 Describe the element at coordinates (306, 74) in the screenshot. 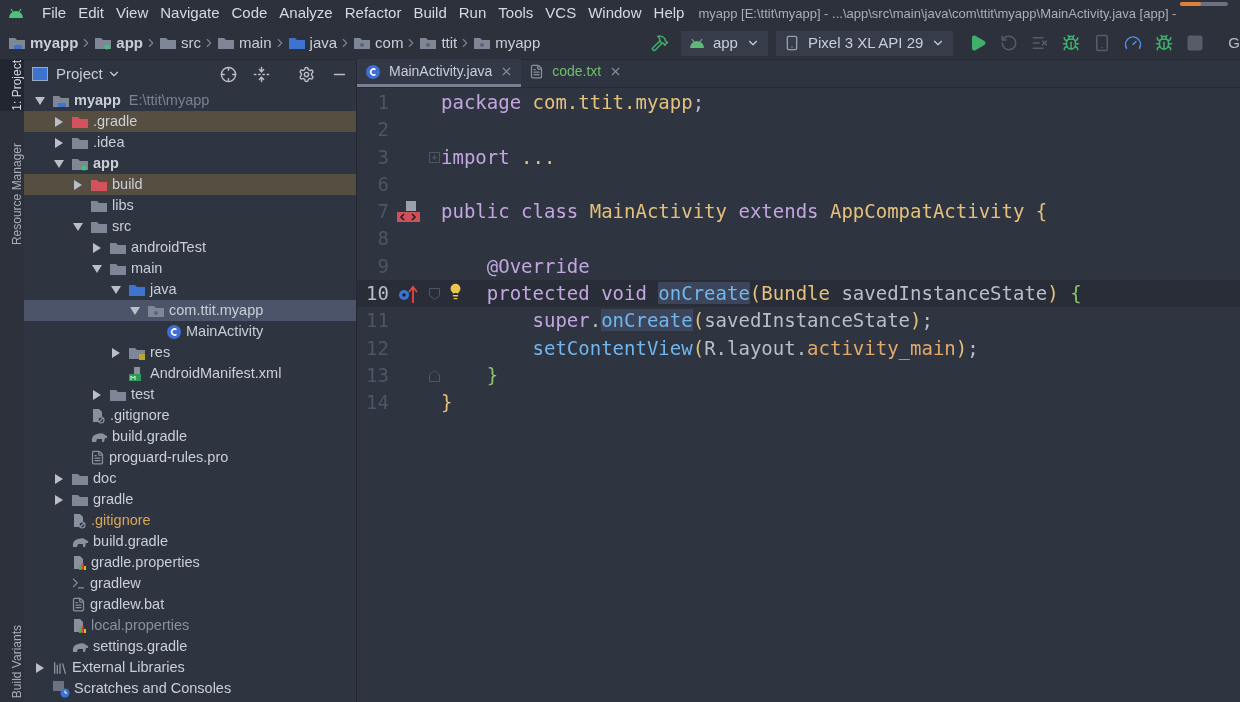

I see `settings-icon` at that location.